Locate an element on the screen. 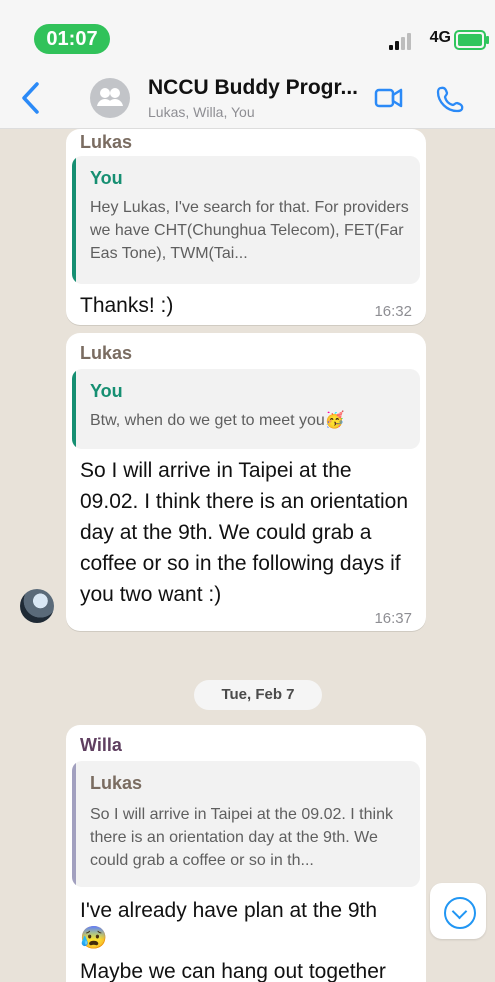  quoted-reply: You Btw, when do we get to meet you🥳 is located at coordinates (246, 409).